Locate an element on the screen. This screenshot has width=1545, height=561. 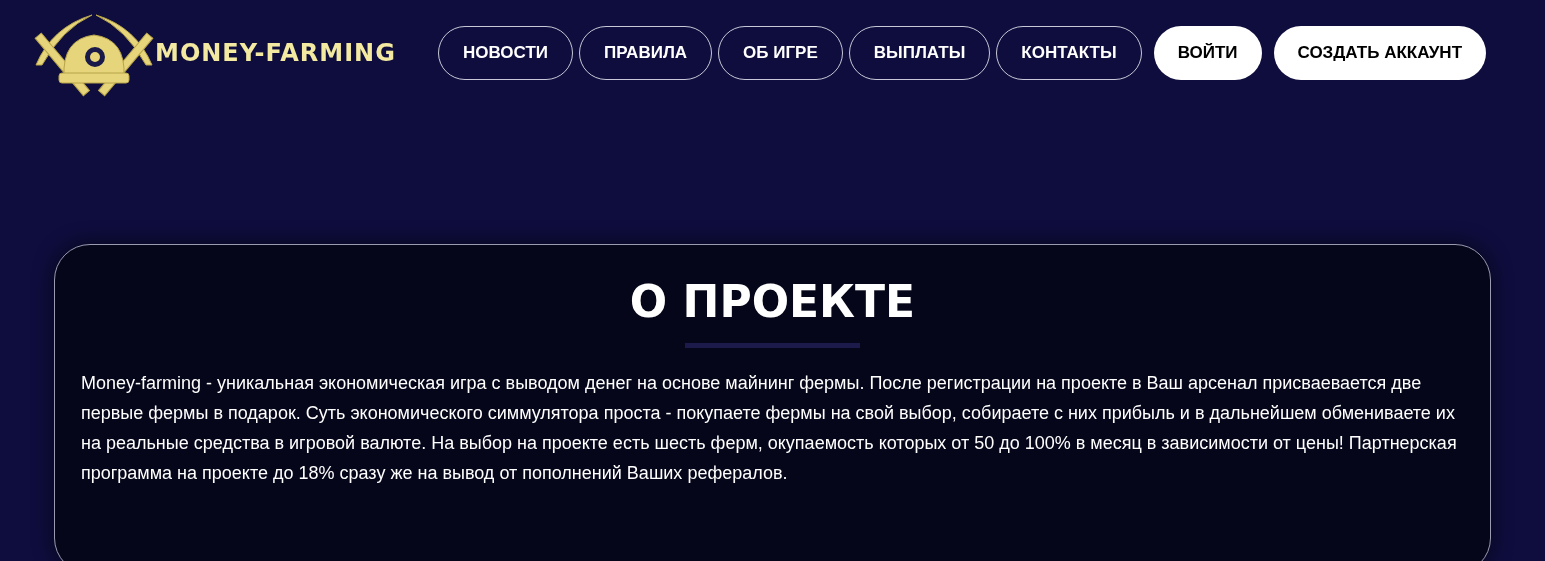
account-button: СОЗДАТЬ АККАУНТ is located at coordinates (1380, 52).